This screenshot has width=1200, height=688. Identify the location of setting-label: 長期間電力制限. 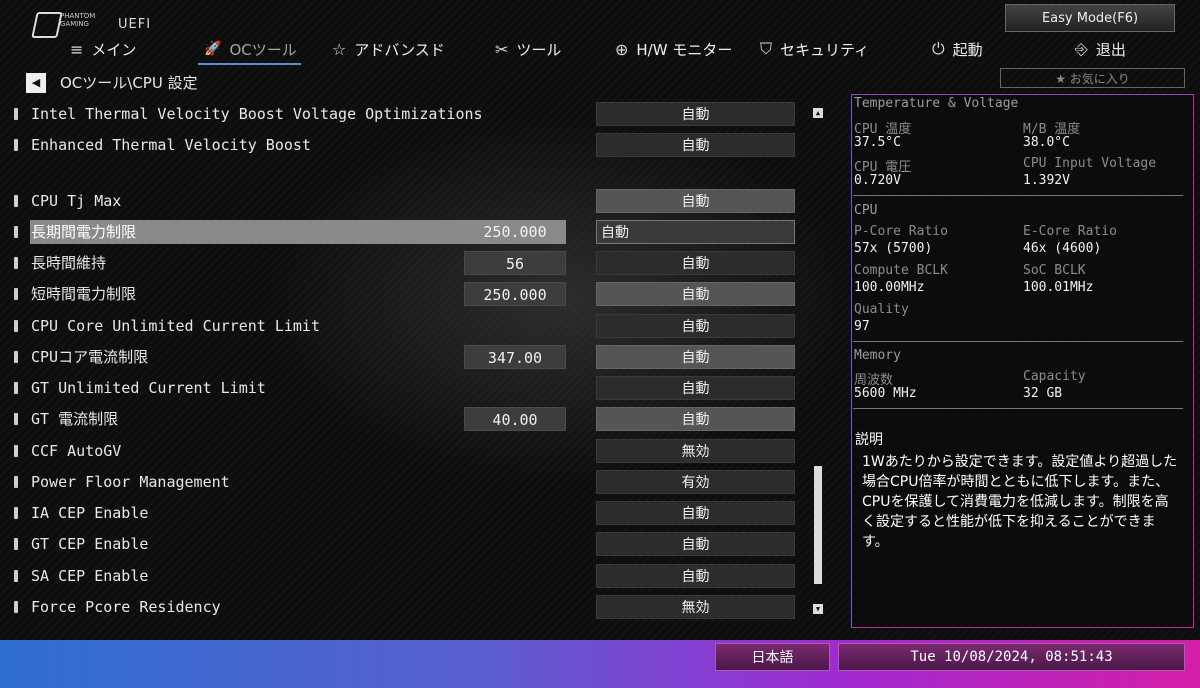
(84, 232).